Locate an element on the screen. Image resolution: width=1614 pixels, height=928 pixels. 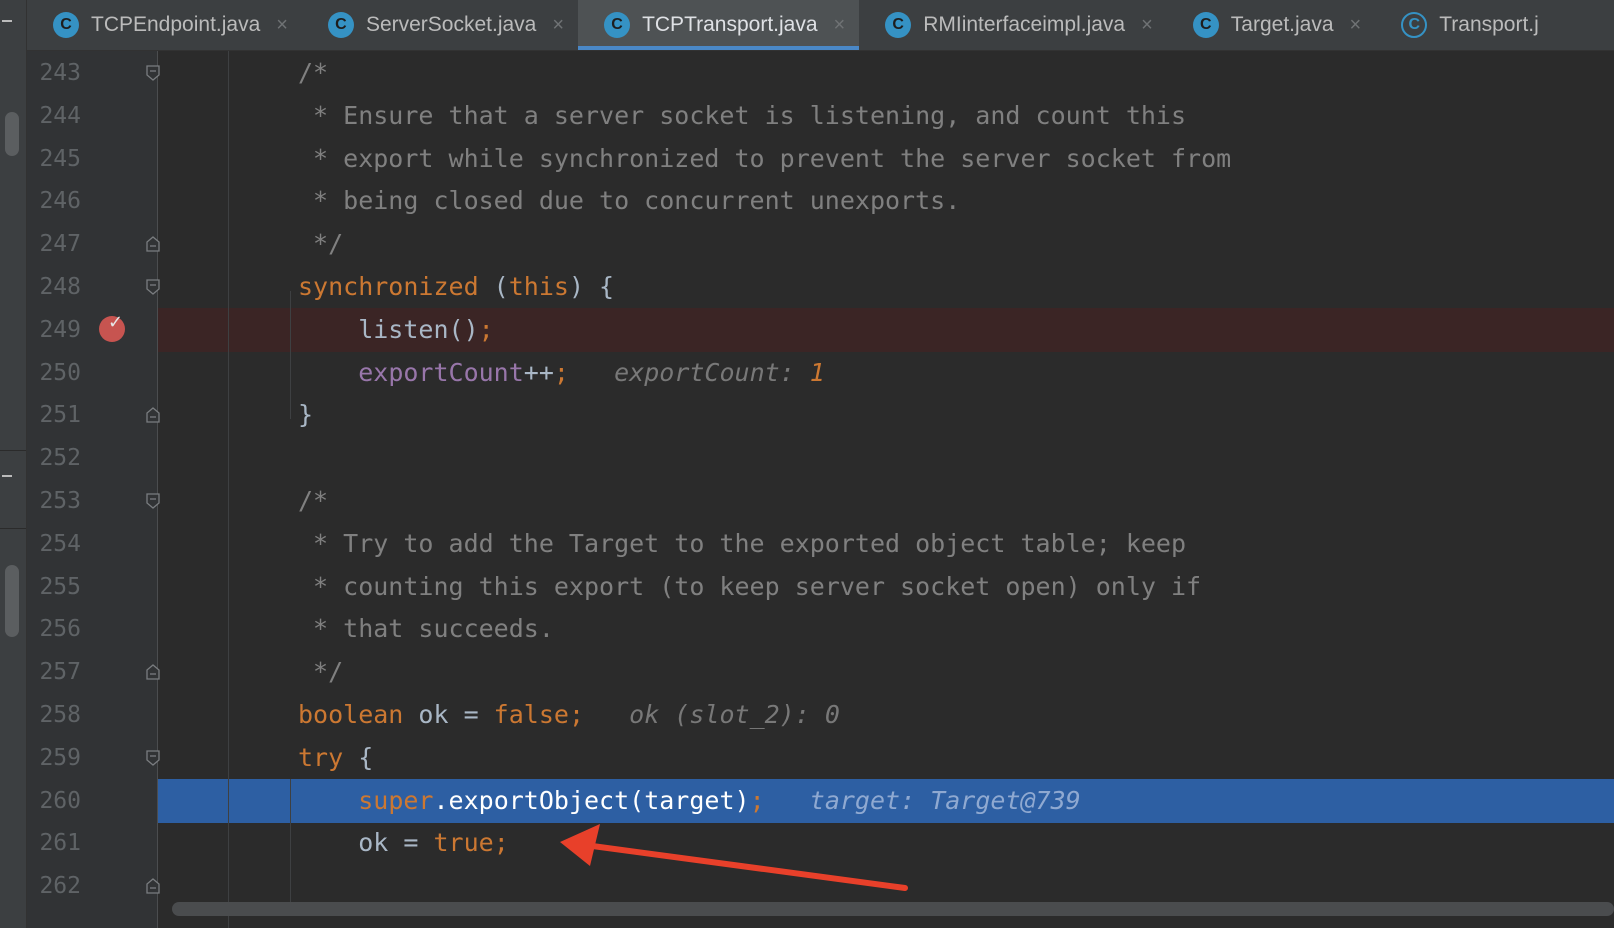
tab-1: C ServerSocket.java × is located at coordinates (440, 25).